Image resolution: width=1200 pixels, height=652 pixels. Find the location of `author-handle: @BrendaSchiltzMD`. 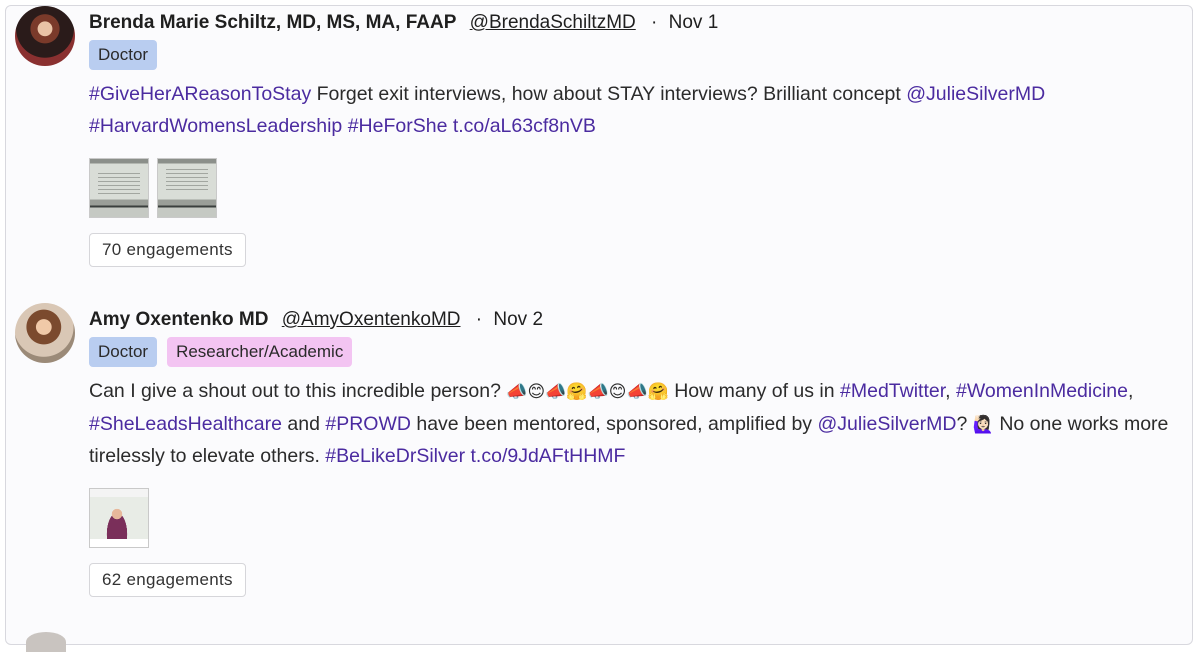

author-handle: @BrendaSchiltzMD is located at coordinates (553, 22).